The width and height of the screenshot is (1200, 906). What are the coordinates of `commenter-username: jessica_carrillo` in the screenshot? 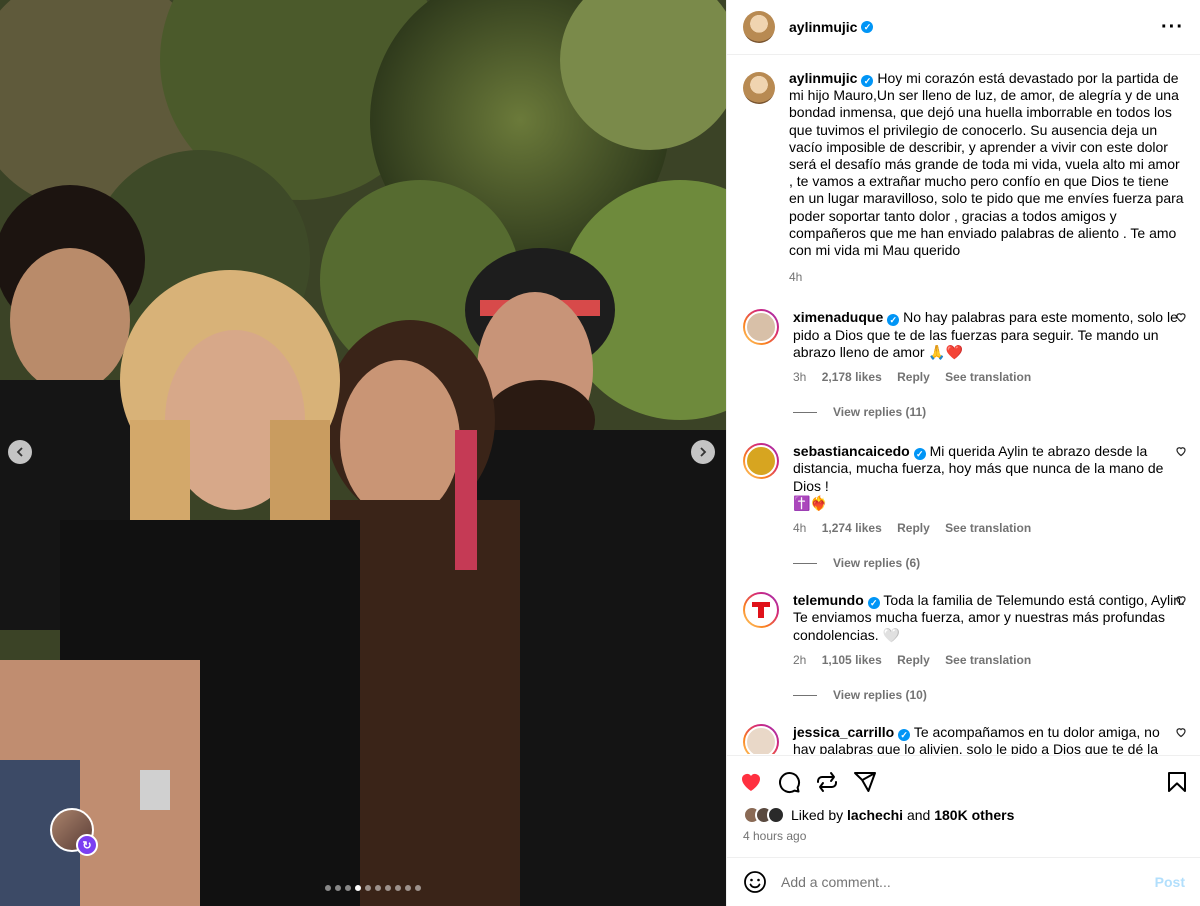 It's located at (843, 732).